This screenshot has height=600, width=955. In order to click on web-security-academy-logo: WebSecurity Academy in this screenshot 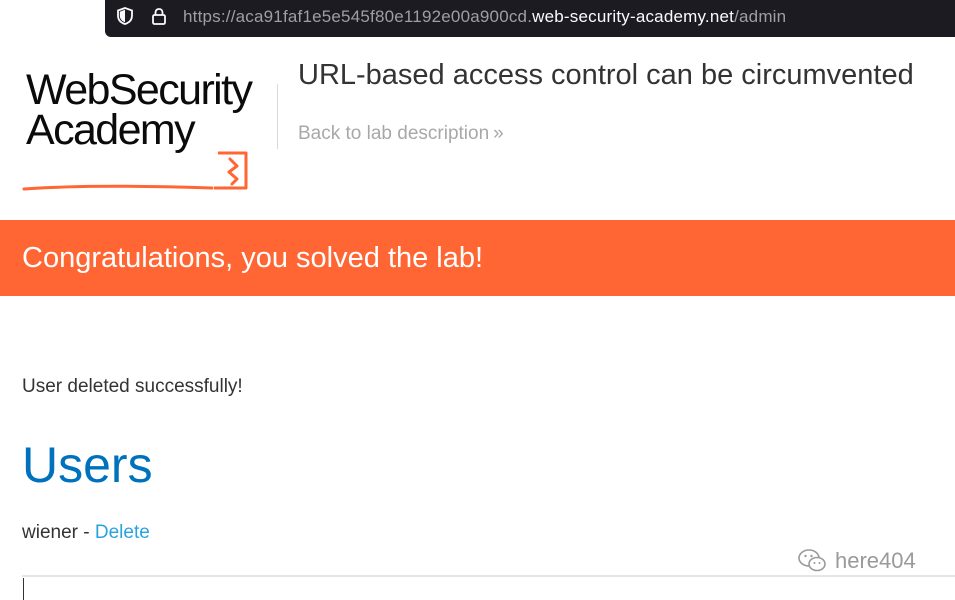, I will do `click(152, 132)`.